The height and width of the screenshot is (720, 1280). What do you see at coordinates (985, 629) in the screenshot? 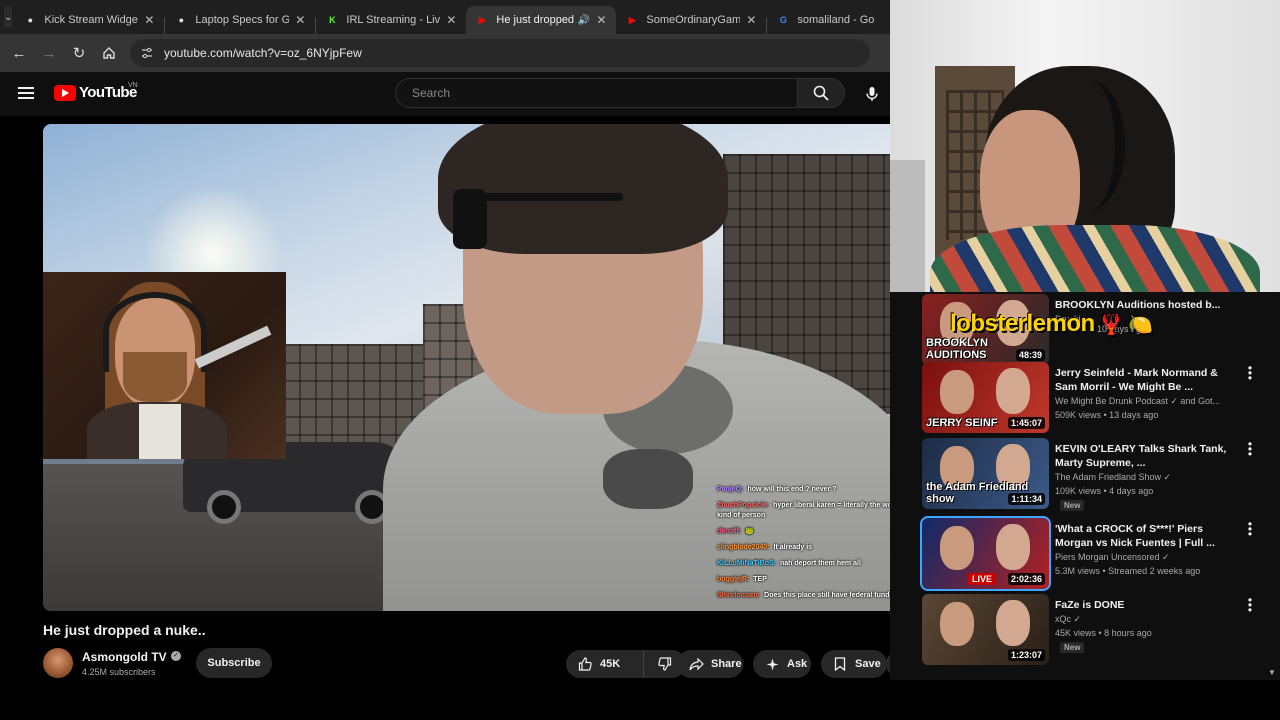
I see `video-thumbnail: 1:23:07` at bounding box center [985, 629].